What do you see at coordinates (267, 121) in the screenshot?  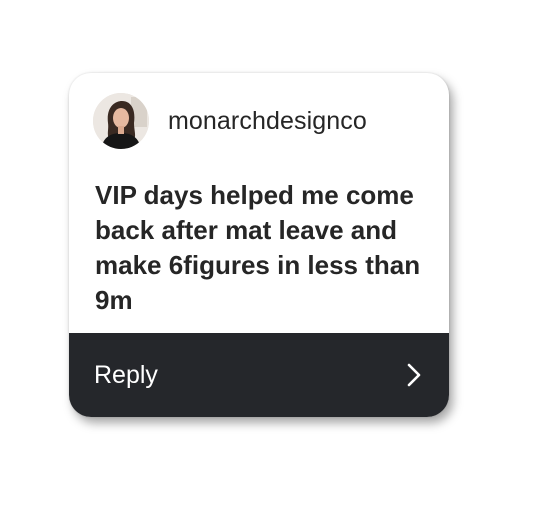 I see `username: monarchdesignco` at bounding box center [267, 121].